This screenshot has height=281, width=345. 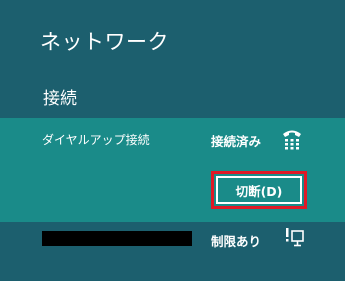 I want to click on dialup-phone-icon, so click(x=292, y=140).